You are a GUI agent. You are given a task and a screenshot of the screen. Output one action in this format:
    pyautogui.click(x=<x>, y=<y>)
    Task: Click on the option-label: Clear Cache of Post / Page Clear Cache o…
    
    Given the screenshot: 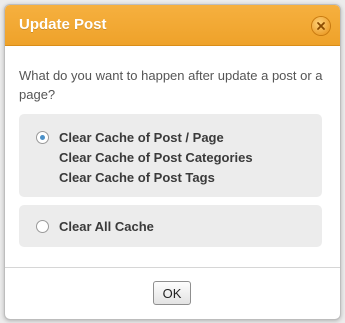 What is the action you would take?
    pyautogui.click(x=156, y=158)
    